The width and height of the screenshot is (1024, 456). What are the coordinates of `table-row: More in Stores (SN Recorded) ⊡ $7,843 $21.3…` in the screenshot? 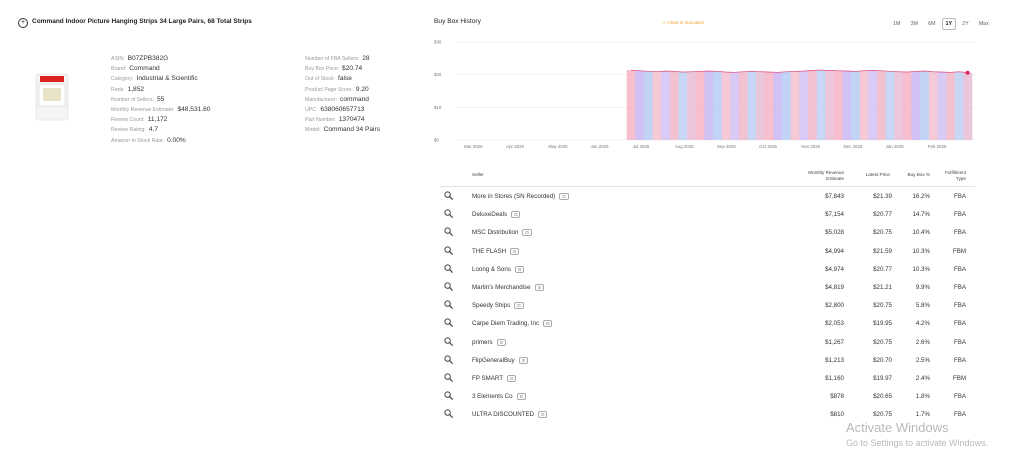 It's located at (707, 198).